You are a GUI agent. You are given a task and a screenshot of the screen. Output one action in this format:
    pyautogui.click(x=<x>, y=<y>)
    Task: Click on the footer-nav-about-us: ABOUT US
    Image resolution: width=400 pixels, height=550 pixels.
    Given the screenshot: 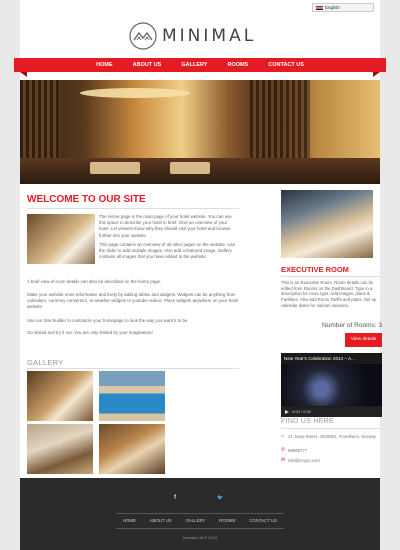 What is the action you would take?
    pyautogui.click(x=161, y=520)
    